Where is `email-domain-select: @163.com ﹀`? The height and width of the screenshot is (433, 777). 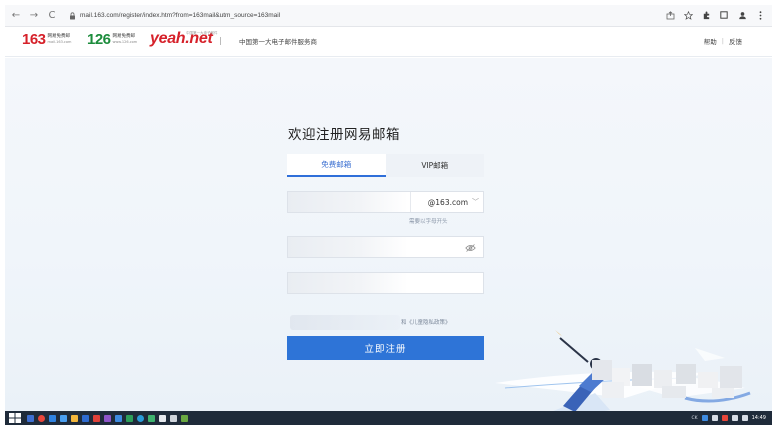
email-domain-select: @163.com ﹀ is located at coordinates (447, 202).